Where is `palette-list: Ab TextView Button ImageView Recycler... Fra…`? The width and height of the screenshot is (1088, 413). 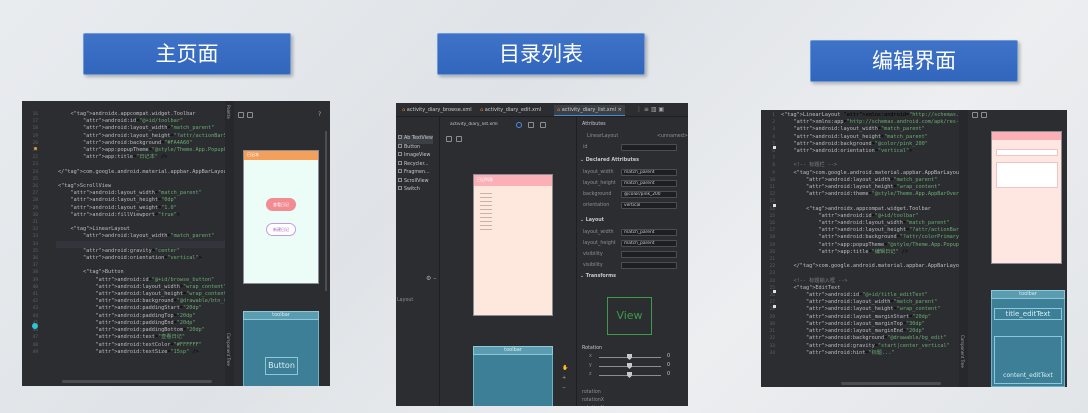 palette-list: Ab TextView Button ImageView Recycler... Fra… is located at coordinates (415, 165).